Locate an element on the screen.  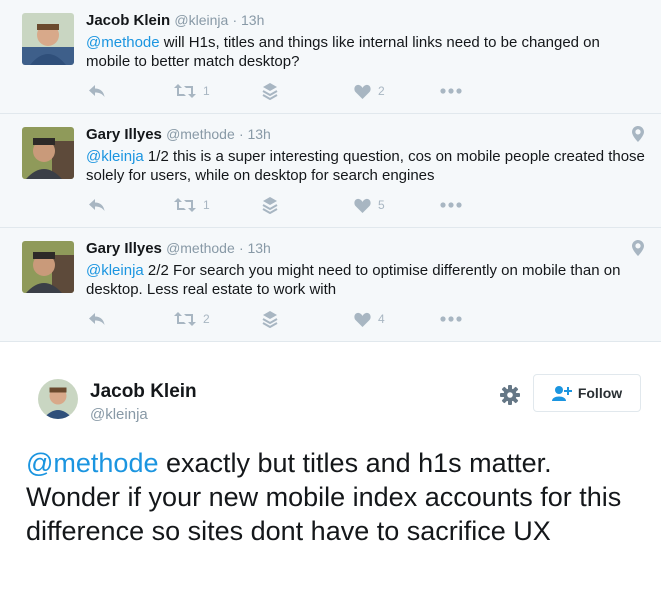
user-handle: @kleinja is located at coordinates (201, 20).